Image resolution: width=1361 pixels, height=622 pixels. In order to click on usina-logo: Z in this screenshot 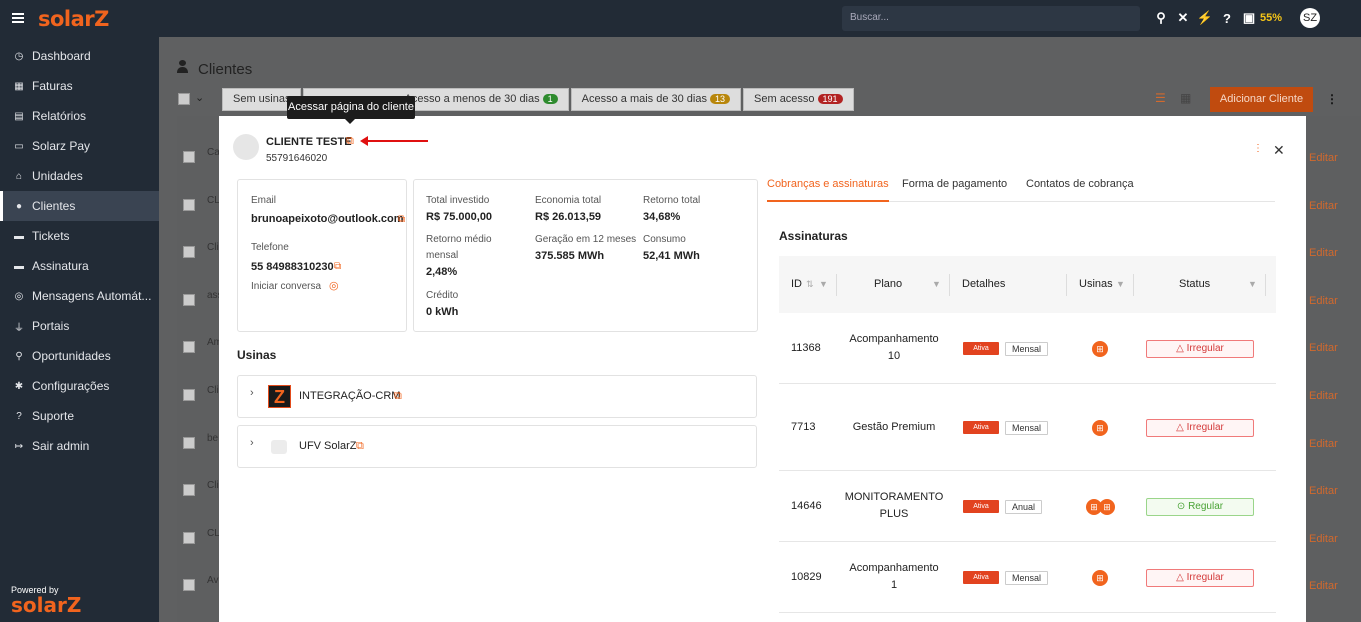, I will do `click(279, 396)`.